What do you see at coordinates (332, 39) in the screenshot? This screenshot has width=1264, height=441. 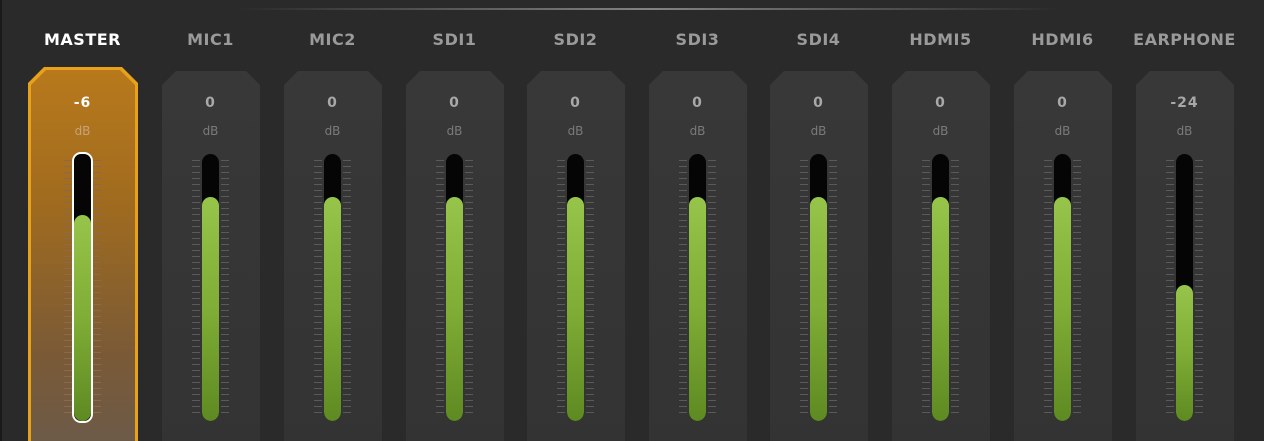 I see `channel-name: MIC2` at bounding box center [332, 39].